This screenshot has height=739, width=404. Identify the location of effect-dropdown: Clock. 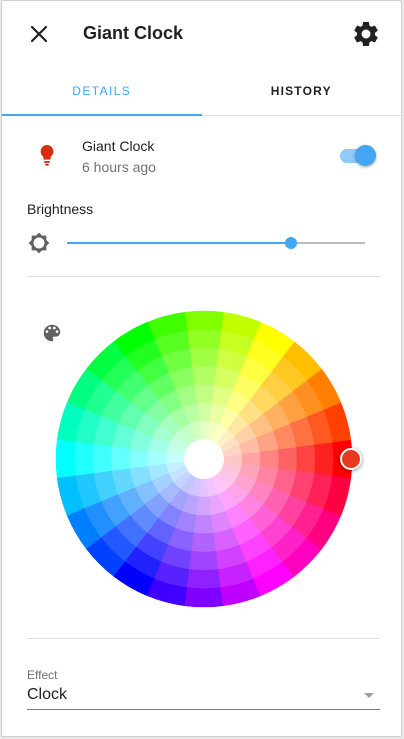
(203, 696).